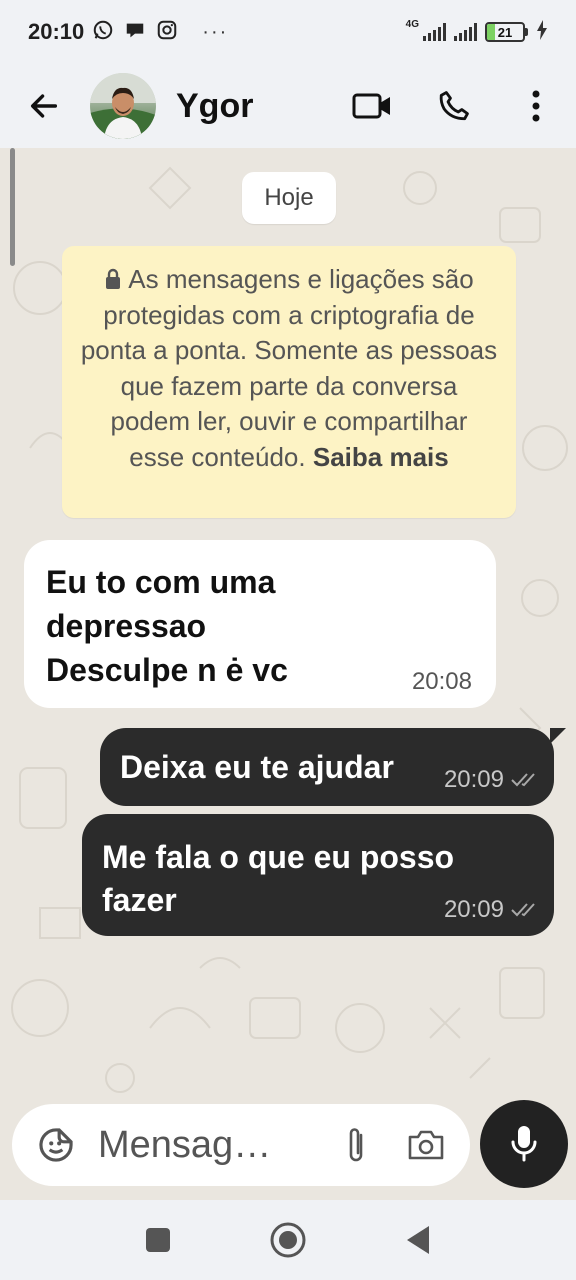  I want to click on message-line: Eu to com uma, so click(161, 582).